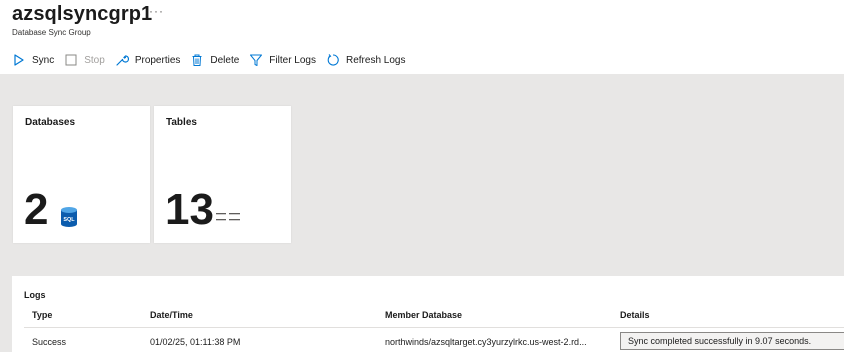  What do you see at coordinates (189, 209) in the screenshot?
I see `tables-count: 13` at bounding box center [189, 209].